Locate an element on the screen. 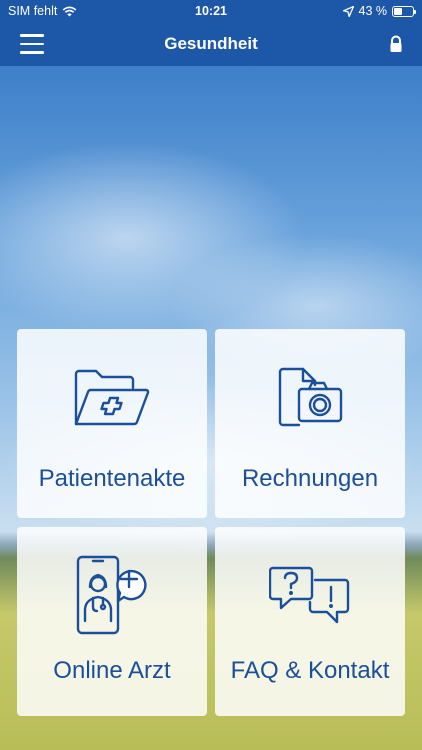 The width and height of the screenshot is (422, 750). carrier-label: SIM fehlt is located at coordinates (33, 11).